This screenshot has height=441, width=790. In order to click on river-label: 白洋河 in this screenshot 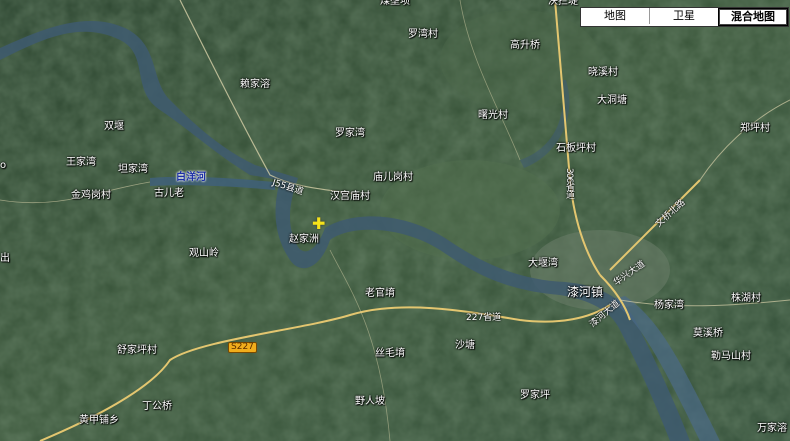, I will do `click(191, 177)`.